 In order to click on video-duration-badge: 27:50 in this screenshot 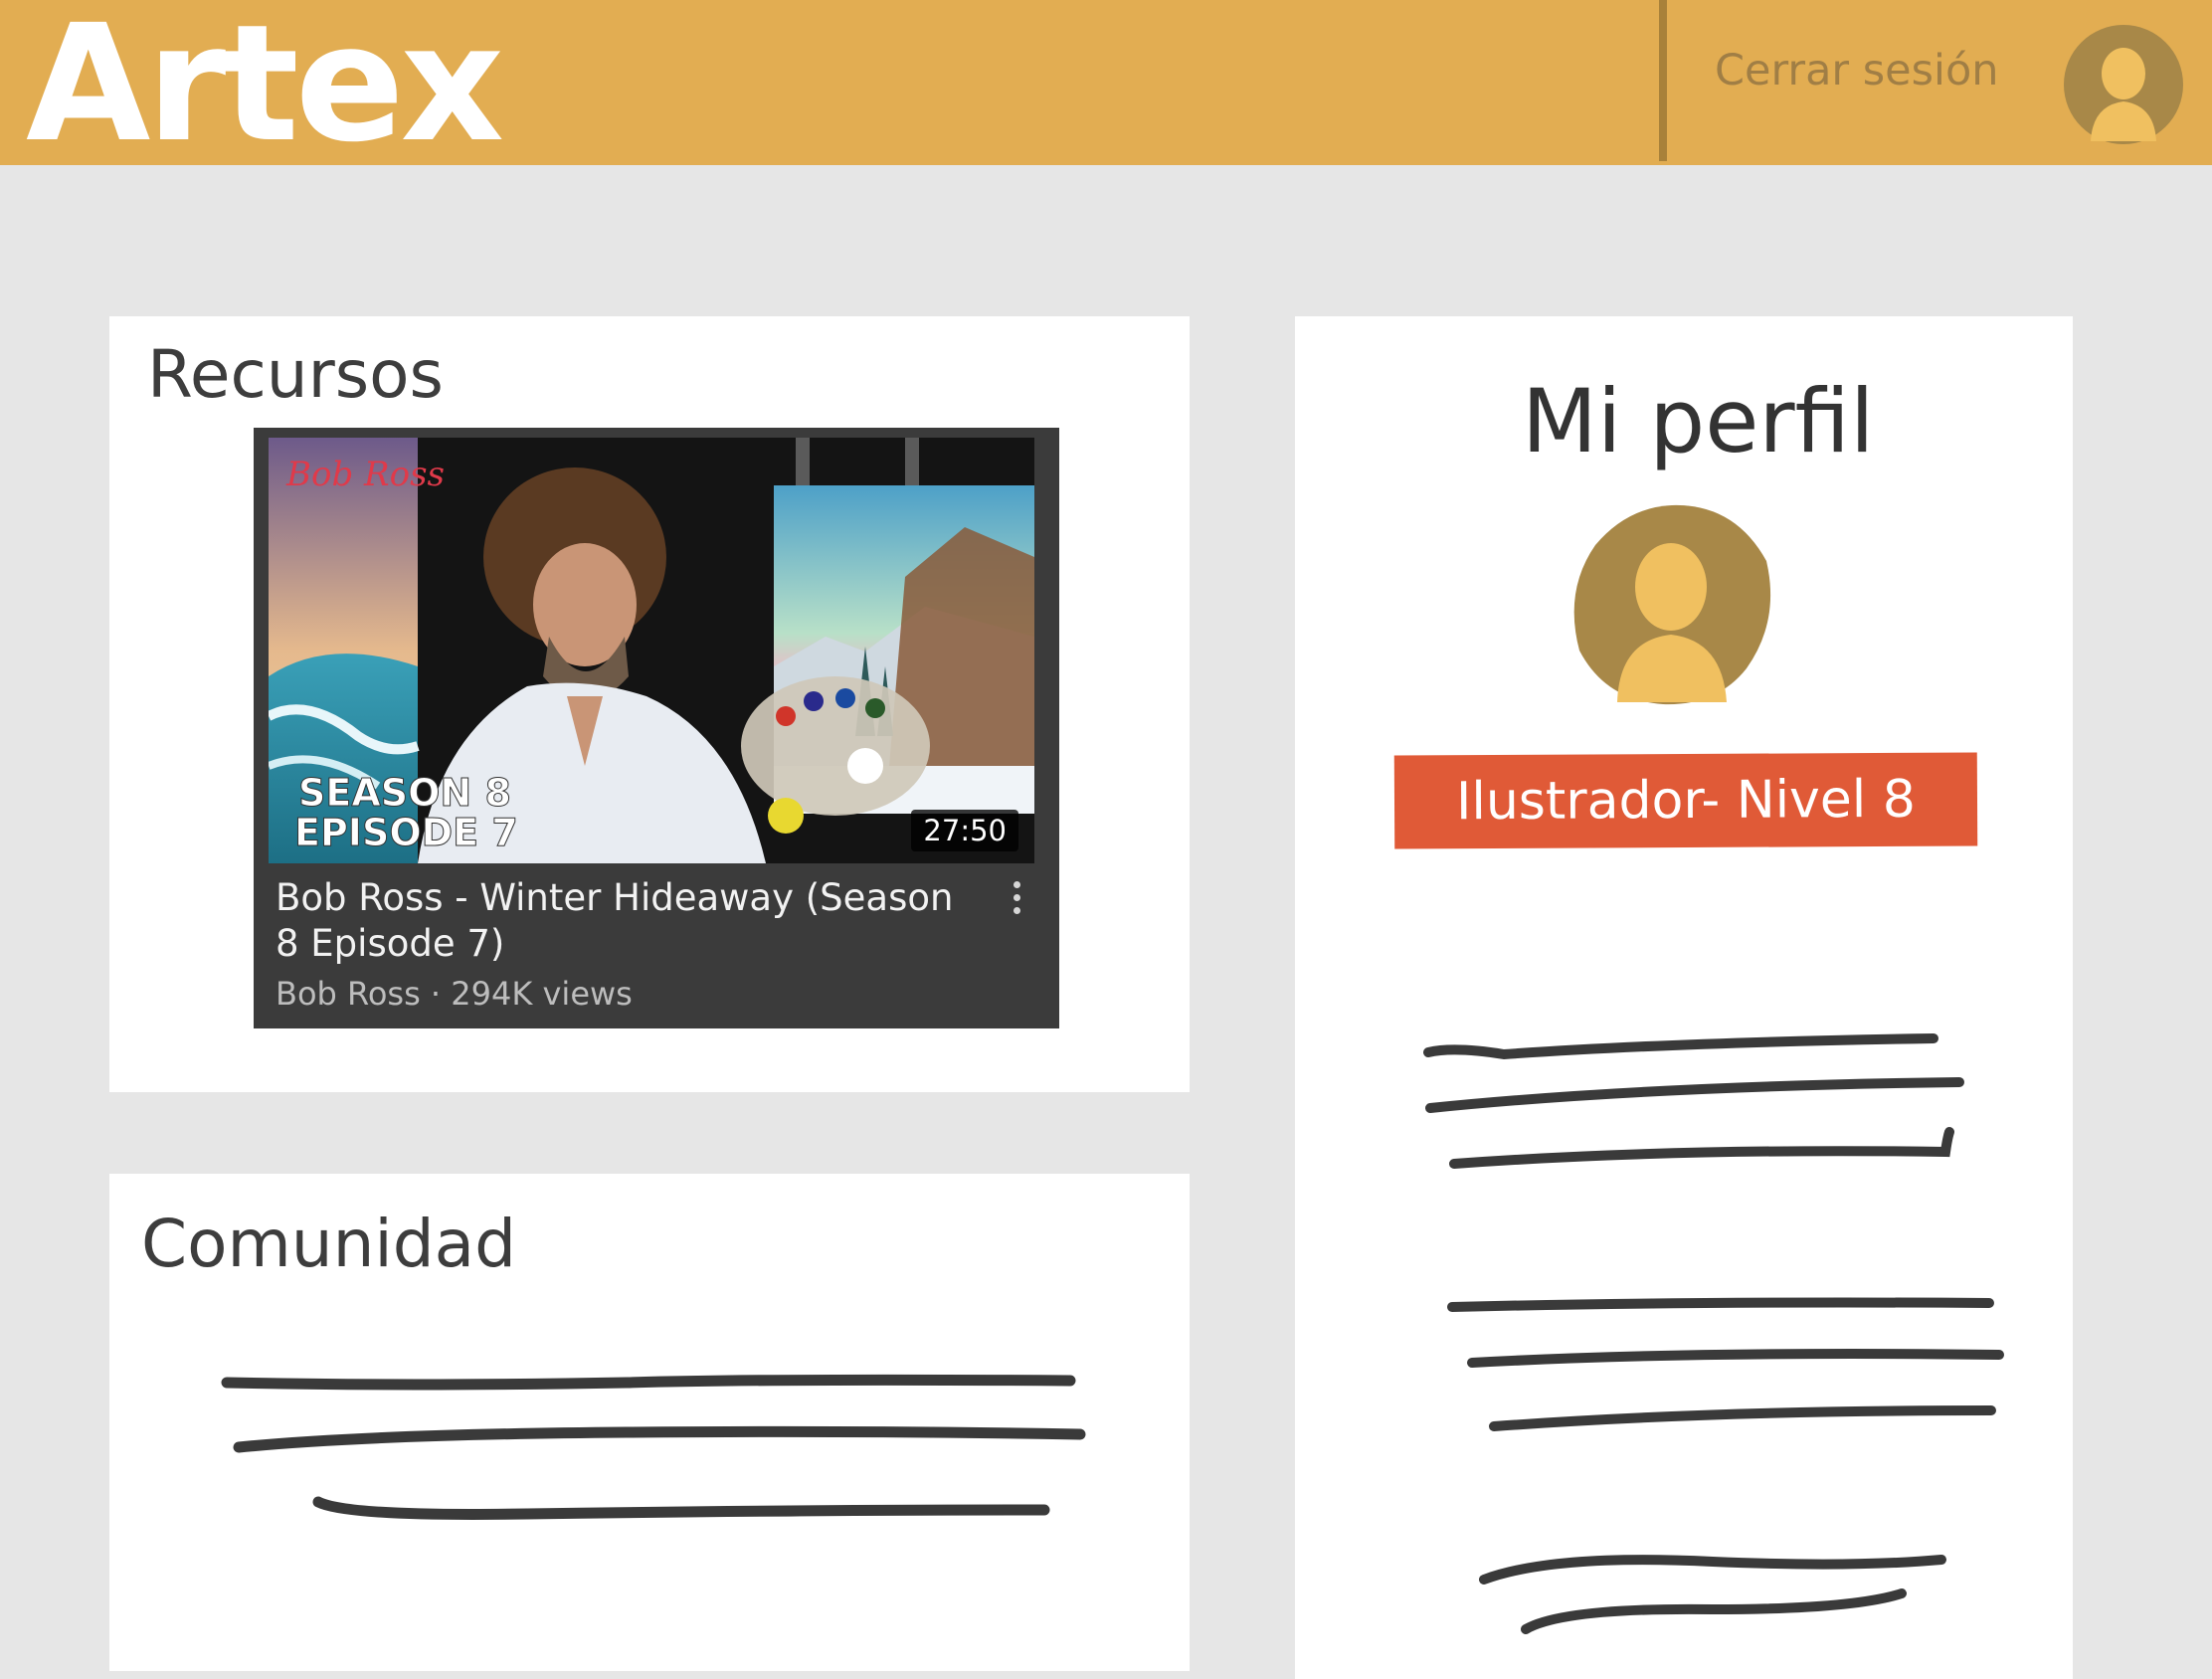, I will do `click(964, 830)`.